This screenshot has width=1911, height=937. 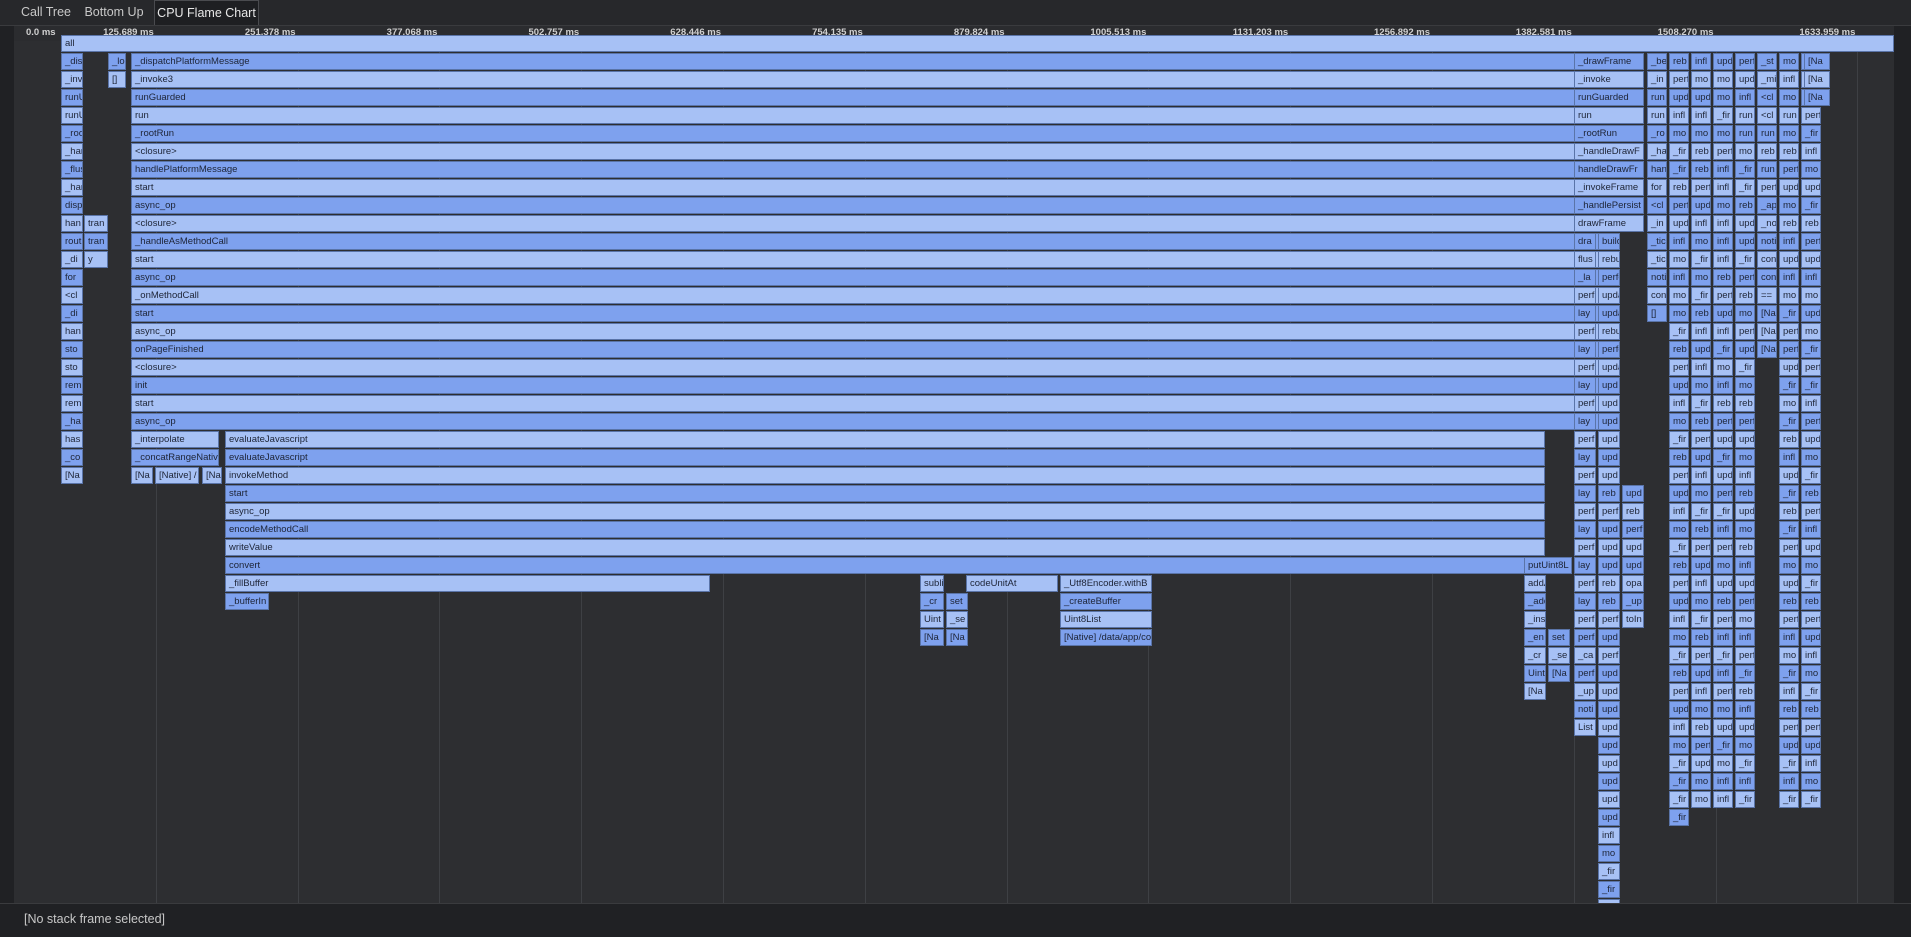 What do you see at coordinates (72, 475) in the screenshot?
I see `stack-frame: [Na` at bounding box center [72, 475].